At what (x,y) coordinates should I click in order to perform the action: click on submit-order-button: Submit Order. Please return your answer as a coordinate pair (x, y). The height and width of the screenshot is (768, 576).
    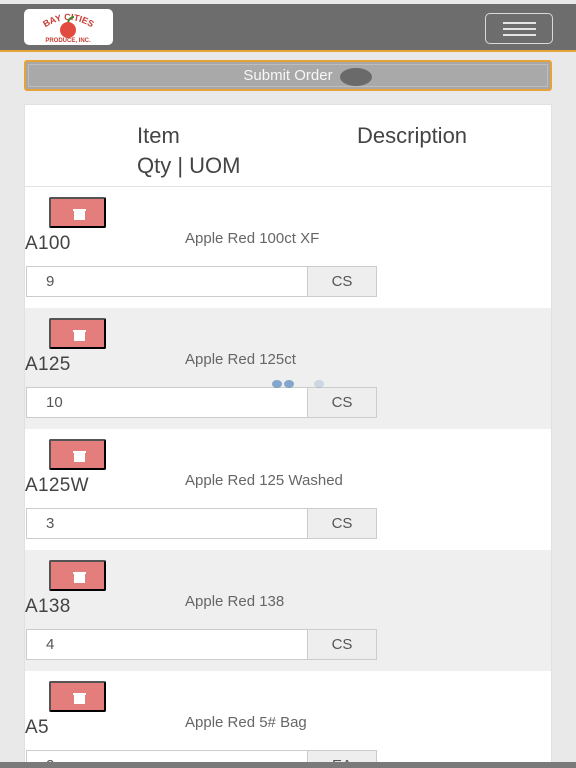
    Looking at the image, I should click on (288, 75).